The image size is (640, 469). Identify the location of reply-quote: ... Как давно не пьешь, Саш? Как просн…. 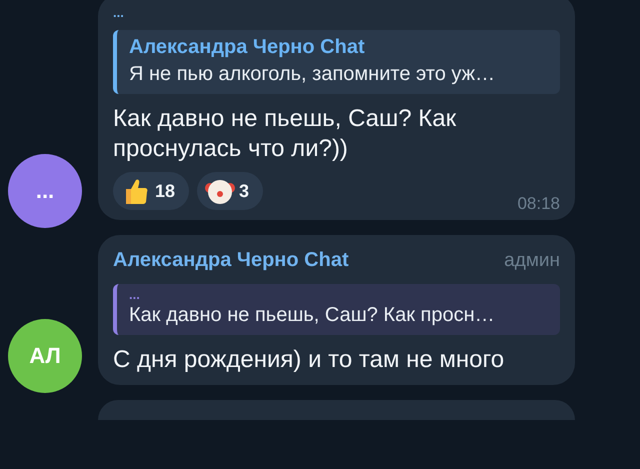
(336, 309).